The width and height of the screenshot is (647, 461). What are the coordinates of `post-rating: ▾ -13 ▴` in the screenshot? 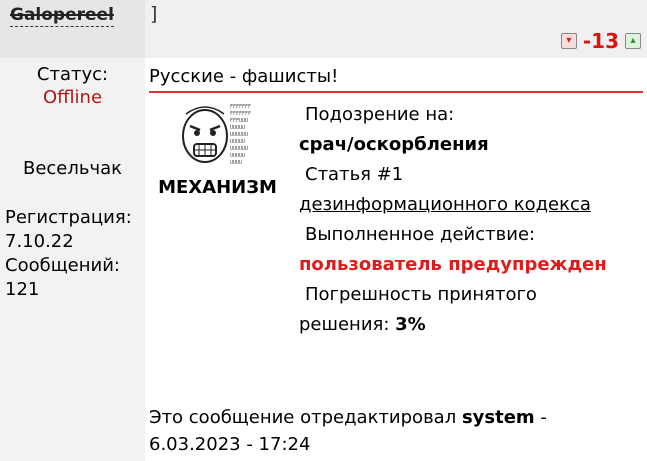 It's located at (600, 41).